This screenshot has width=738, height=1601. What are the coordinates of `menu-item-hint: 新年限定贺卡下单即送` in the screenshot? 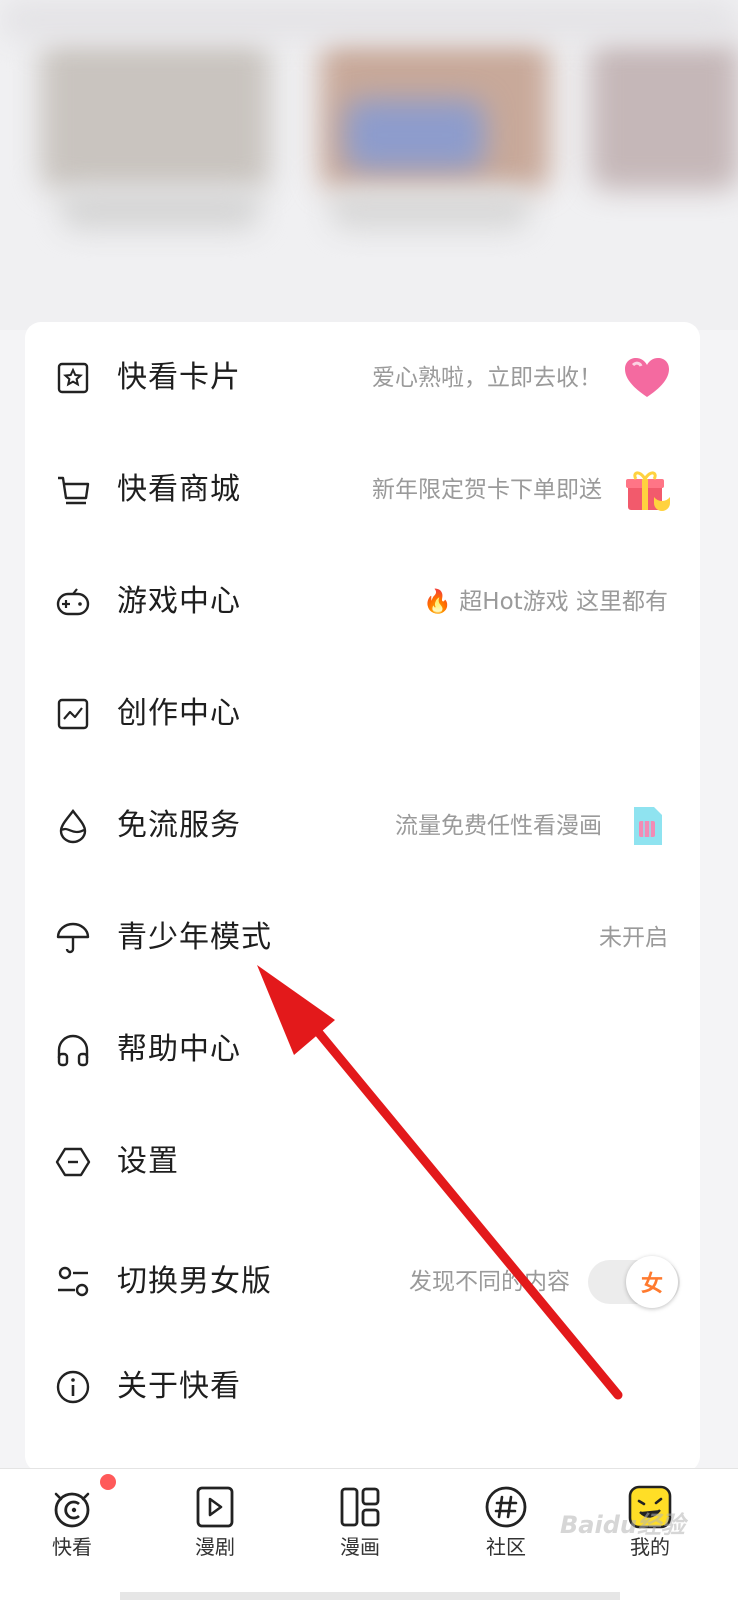 It's located at (487, 490).